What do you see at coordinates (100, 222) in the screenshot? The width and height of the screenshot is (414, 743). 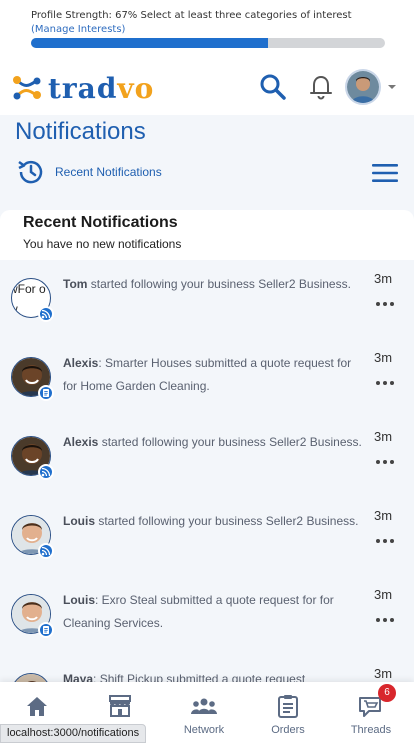 I see `recent-card-title: Recent Notifications` at bounding box center [100, 222].